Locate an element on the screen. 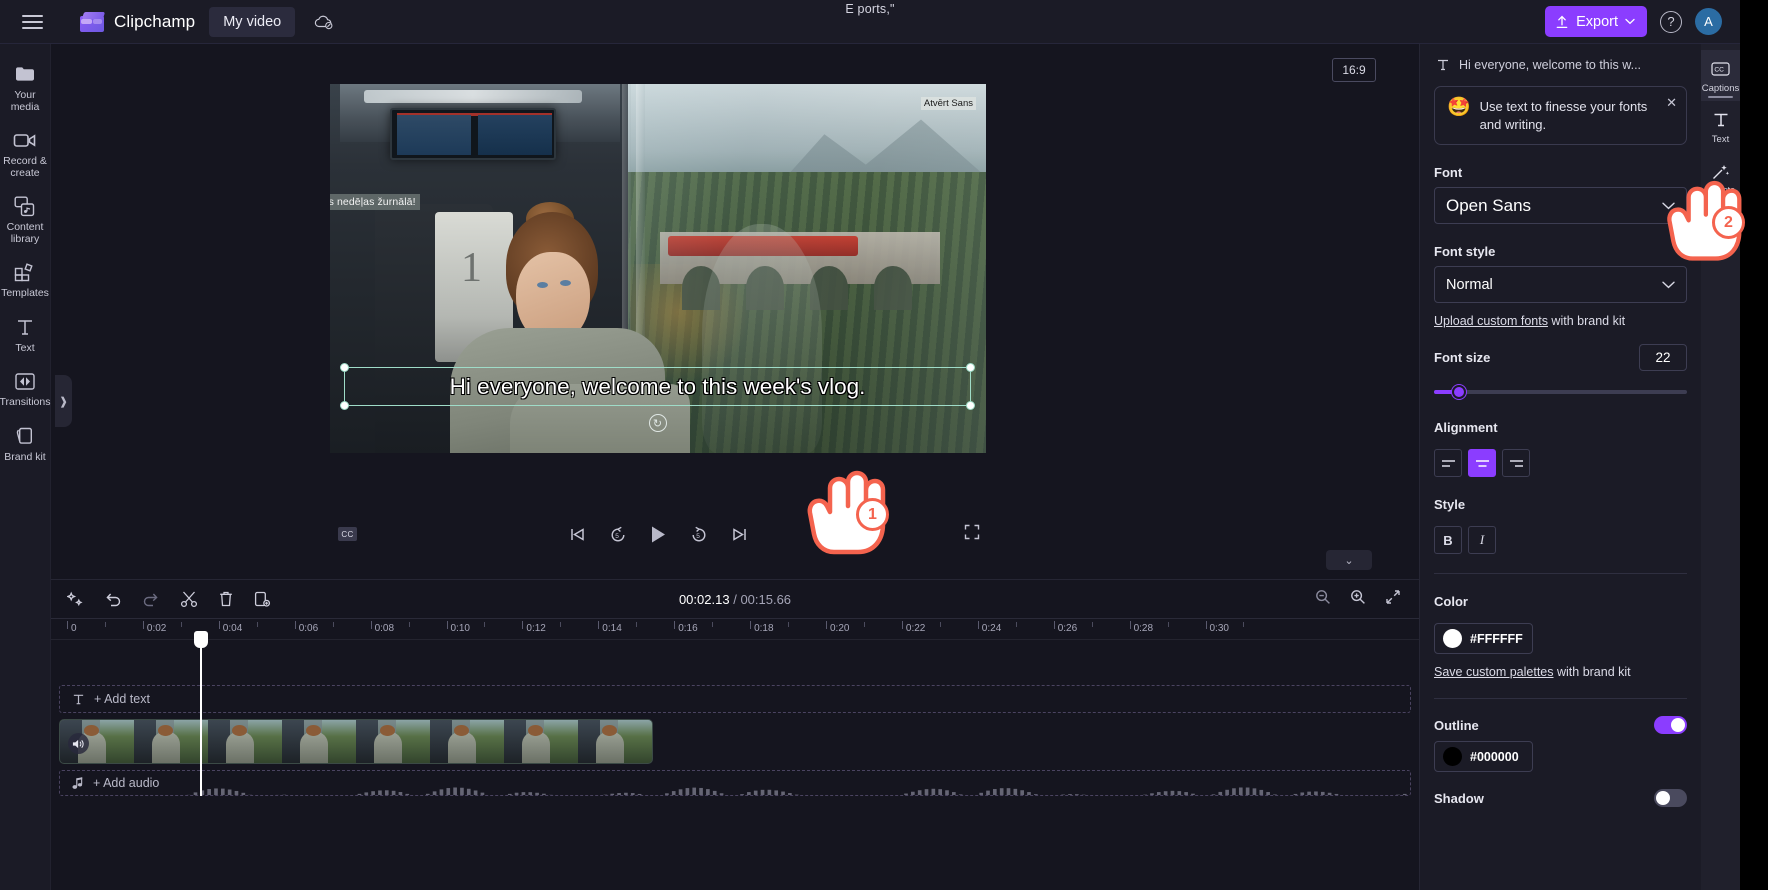  forward-5s-icon: 5 is located at coordinates (699, 534).